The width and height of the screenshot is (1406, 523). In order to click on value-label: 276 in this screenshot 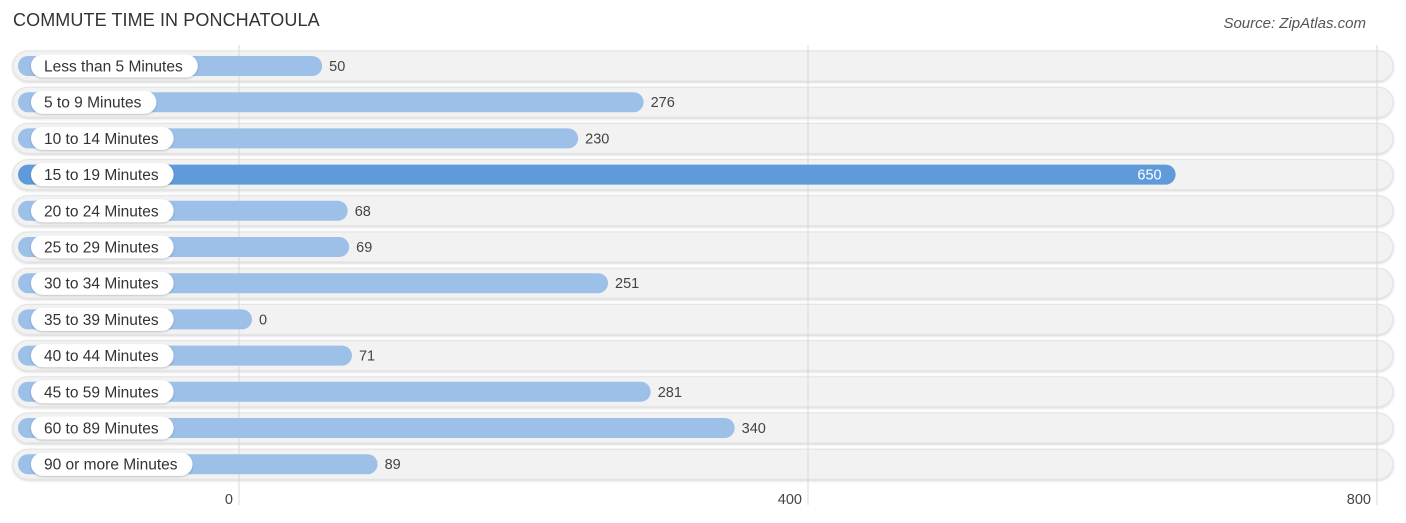, I will do `click(663, 103)`.